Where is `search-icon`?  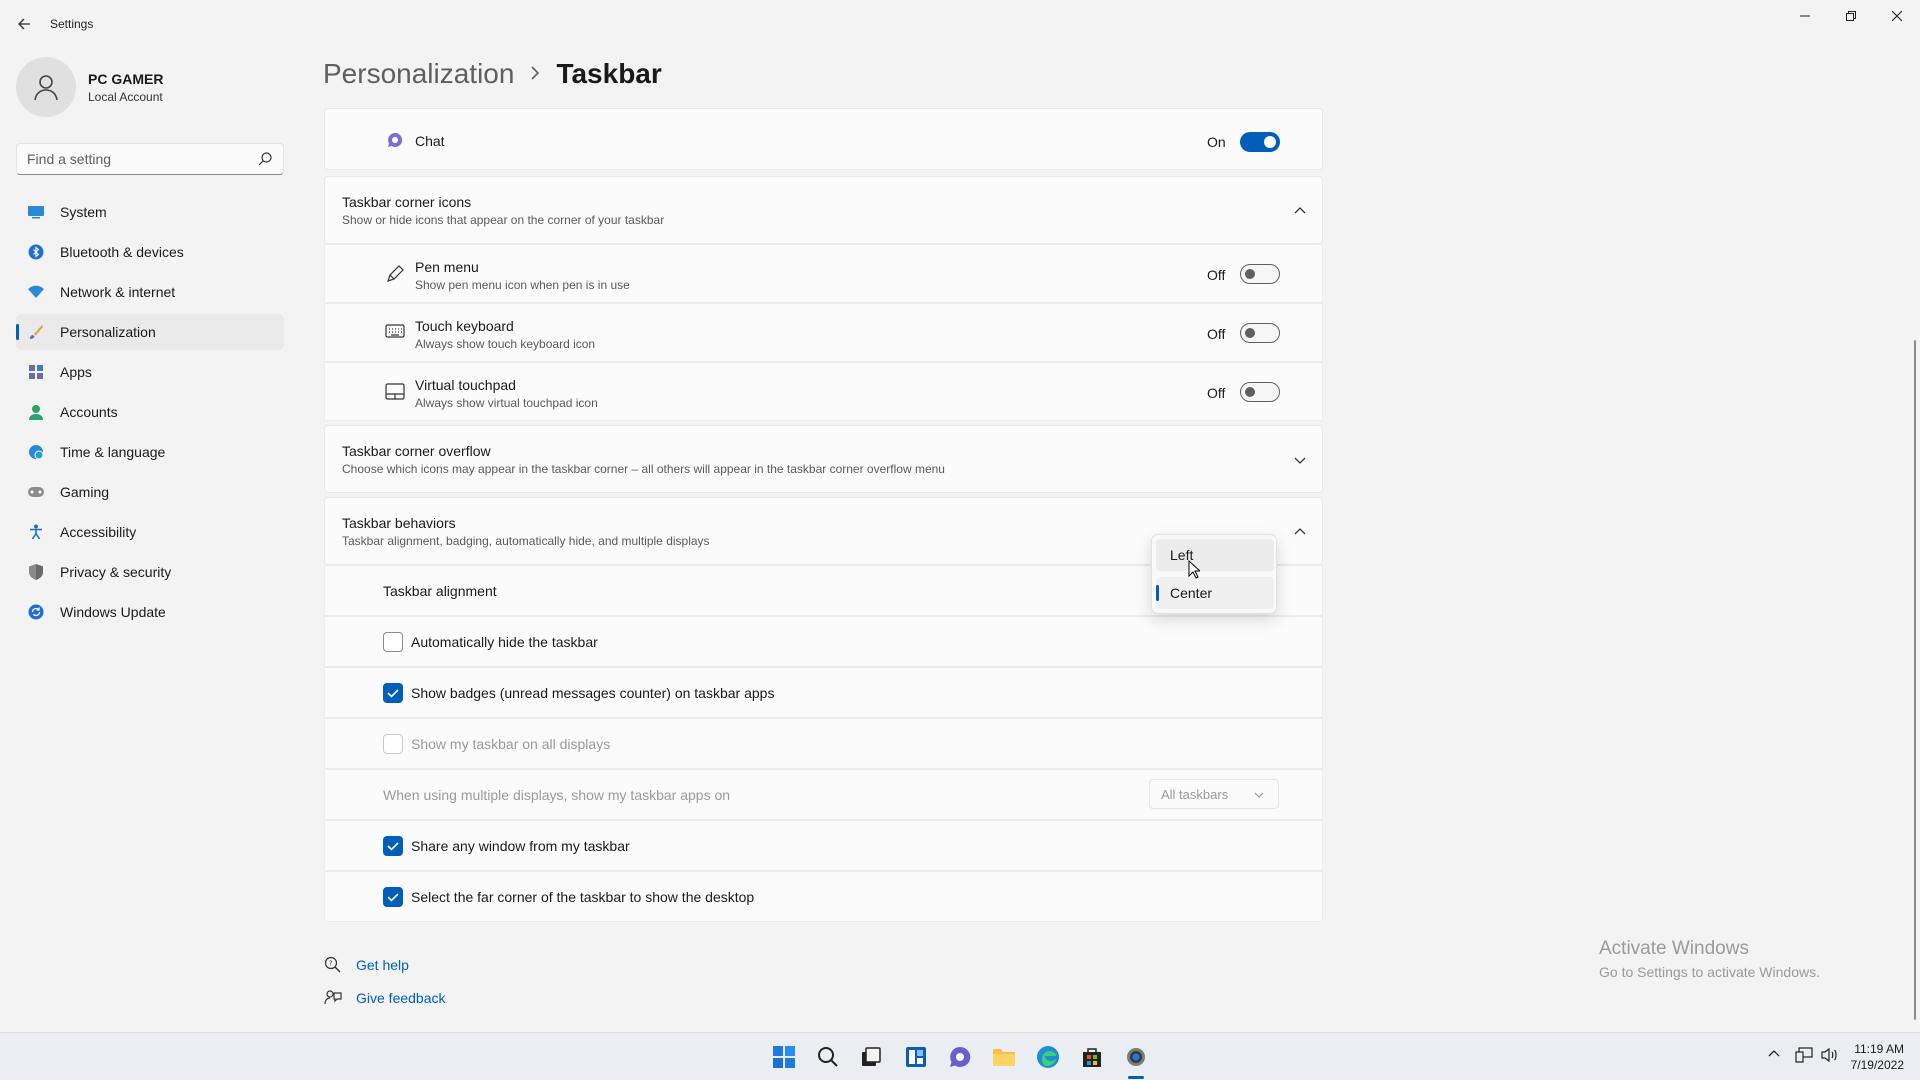 search-icon is located at coordinates (265, 159).